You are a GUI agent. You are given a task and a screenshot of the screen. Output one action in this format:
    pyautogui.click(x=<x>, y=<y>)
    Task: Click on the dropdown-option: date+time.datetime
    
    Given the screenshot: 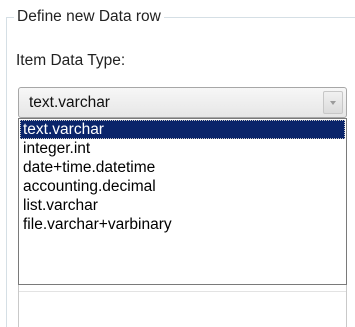 What is the action you would take?
    pyautogui.click(x=182, y=167)
    